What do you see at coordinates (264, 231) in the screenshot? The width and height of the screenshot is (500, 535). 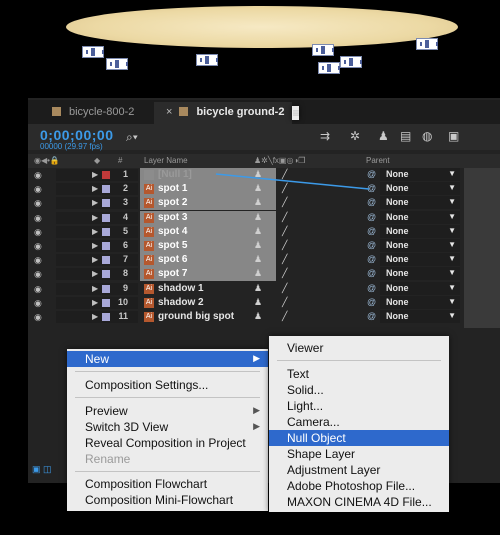 I see `layer-row: ◉ ▶ 5 Ai spot 4 ♟ ╱ @ None ▼` at bounding box center [264, 231].